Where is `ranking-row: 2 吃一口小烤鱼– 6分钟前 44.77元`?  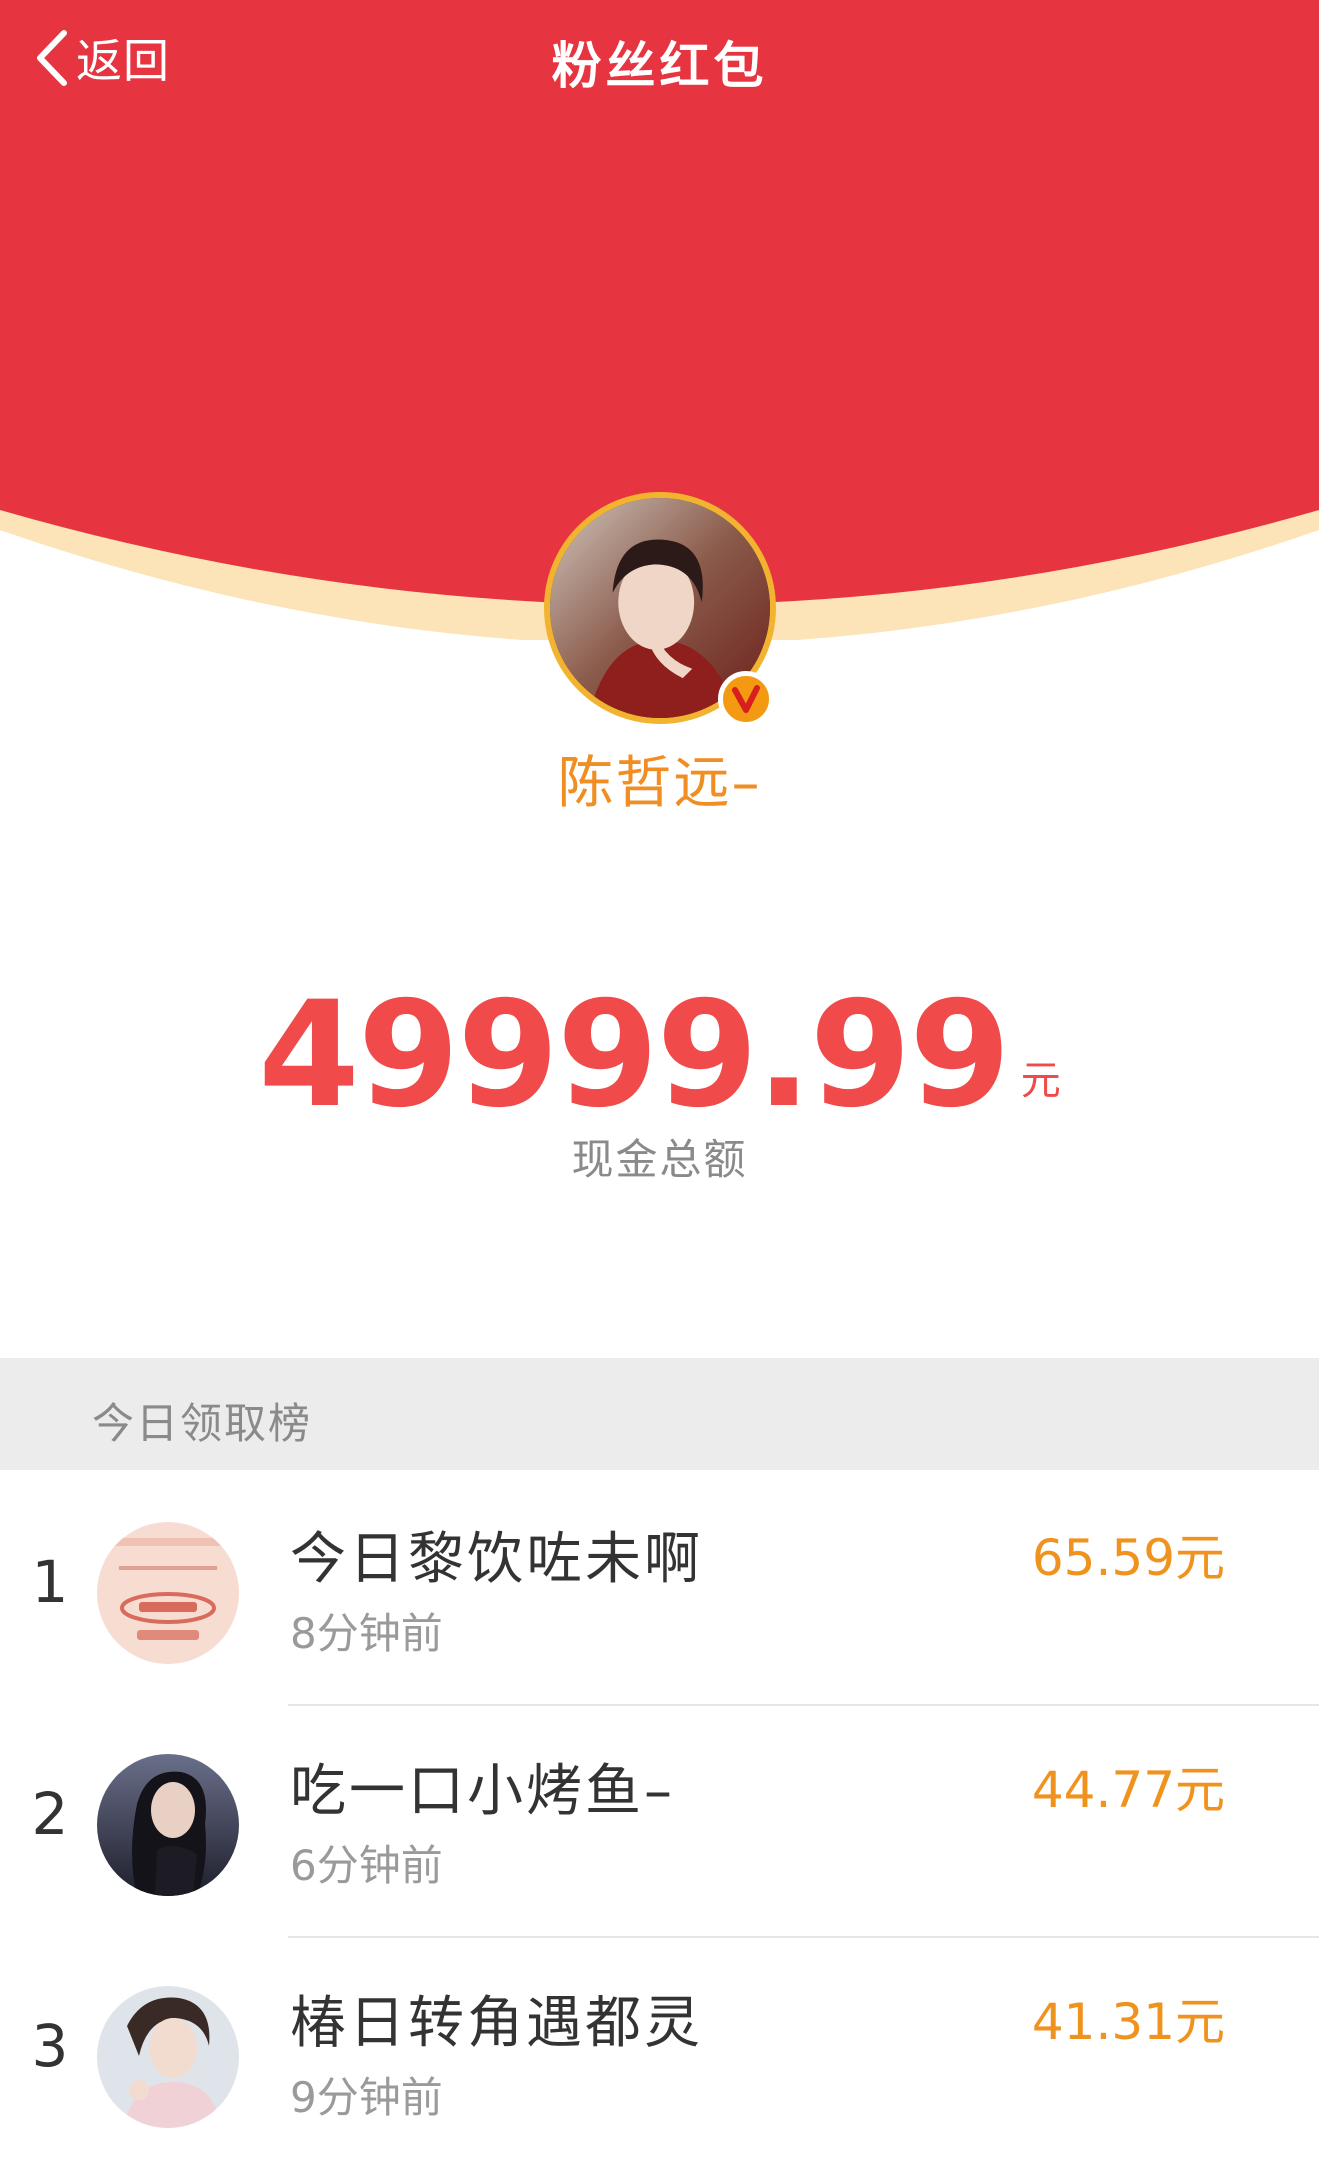
ranking-row: 2 吃一口小烤鱼– 6分钟前 44.77元 is located at coordinates (659, 1822).